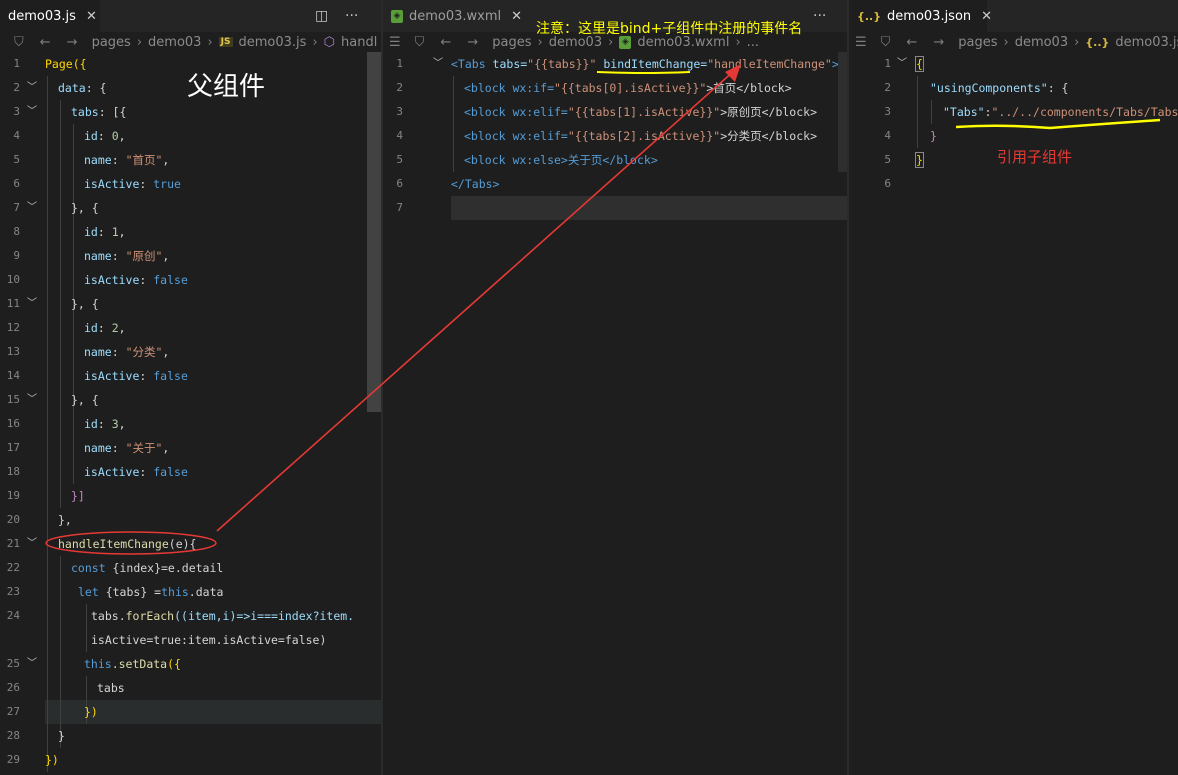 This screenshot has height=775, width=1178. I want to click on annotation-bind-note: 注意：这里是bind+子组件中注册的事件名, so click(669, 29).